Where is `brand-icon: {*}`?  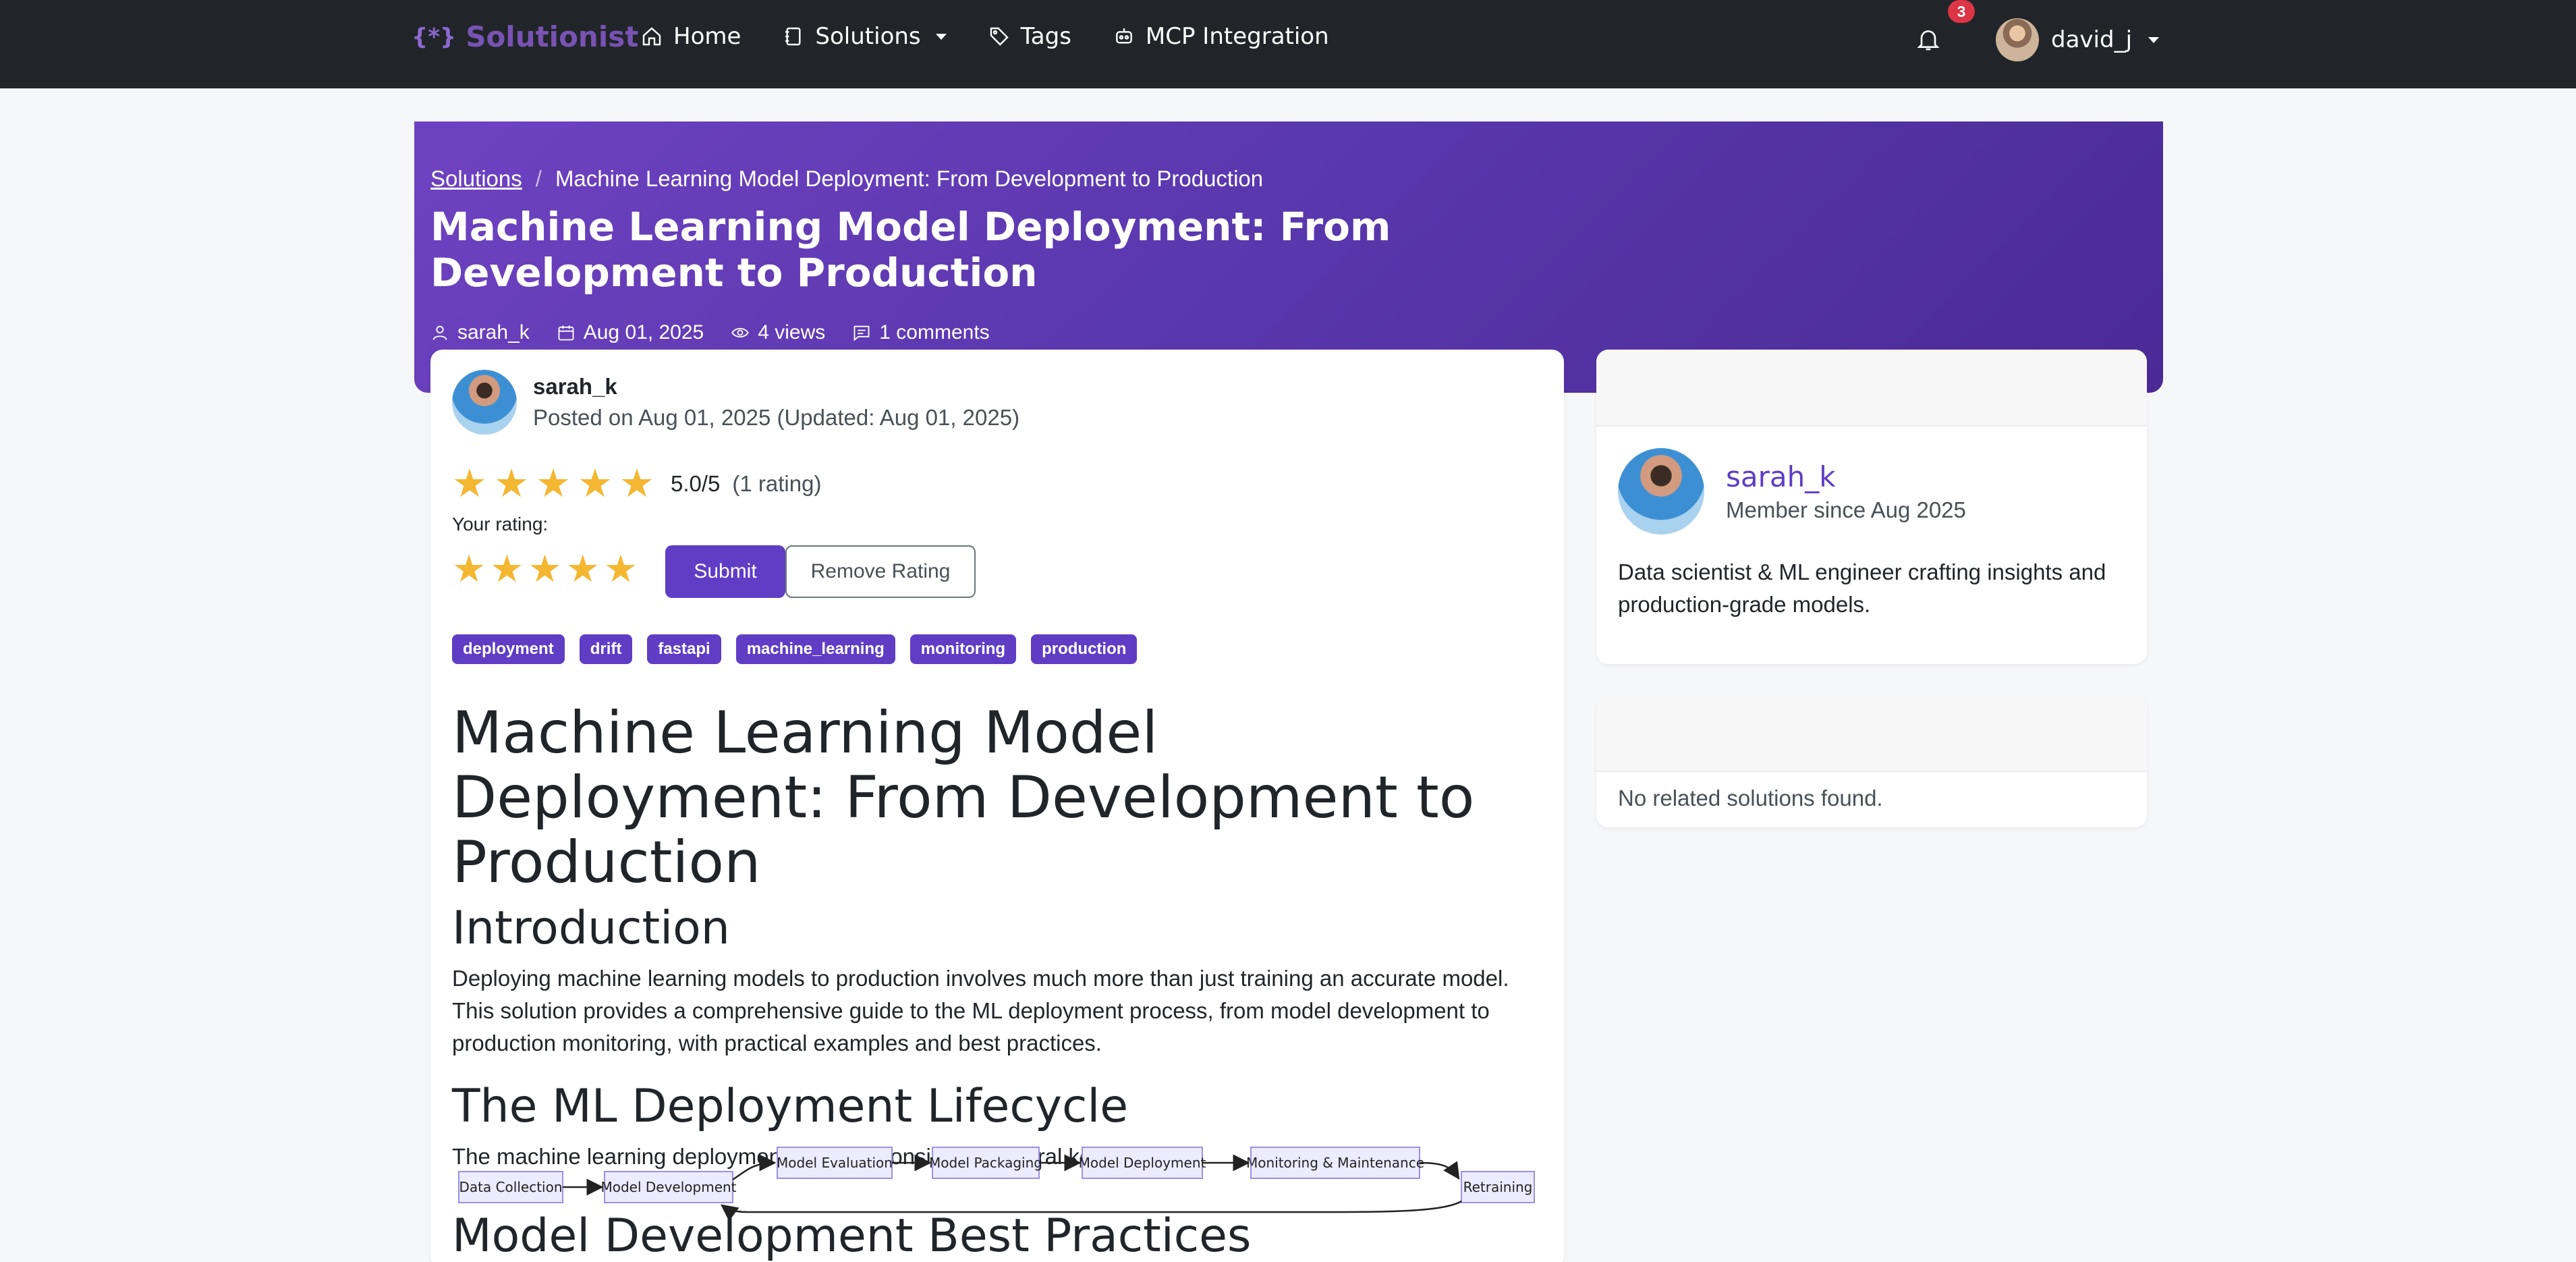
brand-icon: {*} is located at coordinates (434, 37).